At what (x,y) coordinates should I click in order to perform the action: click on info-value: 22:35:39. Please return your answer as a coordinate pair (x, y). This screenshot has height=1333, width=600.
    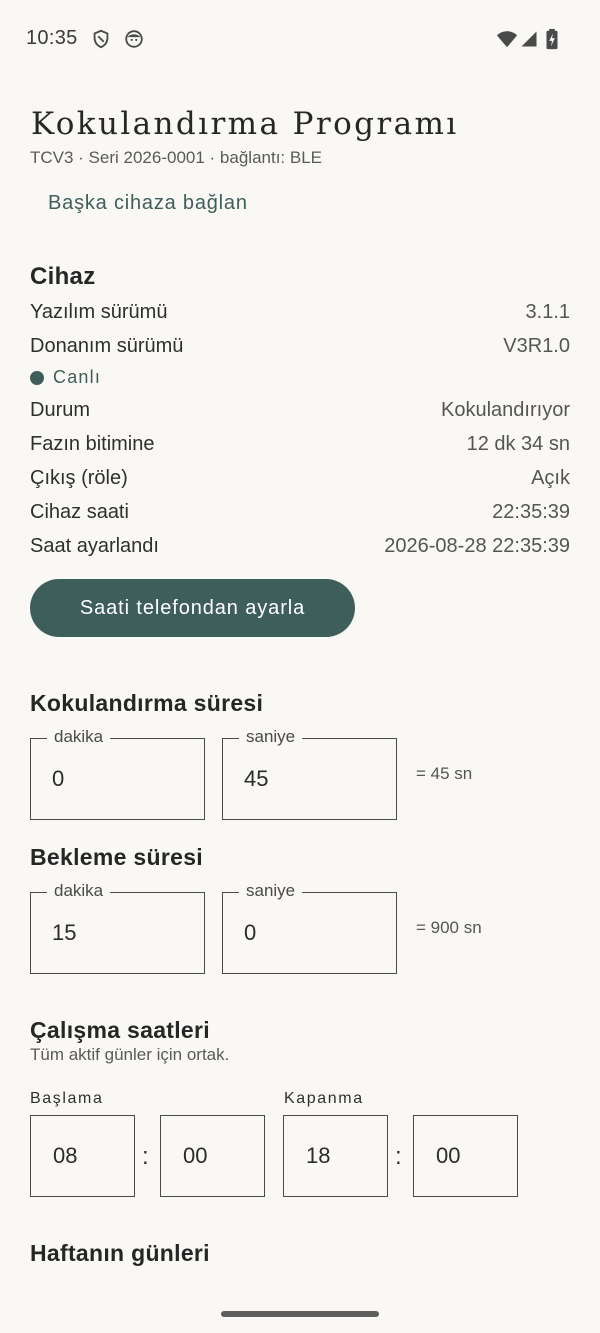
    Looking at the image, I should click on (531, 512).